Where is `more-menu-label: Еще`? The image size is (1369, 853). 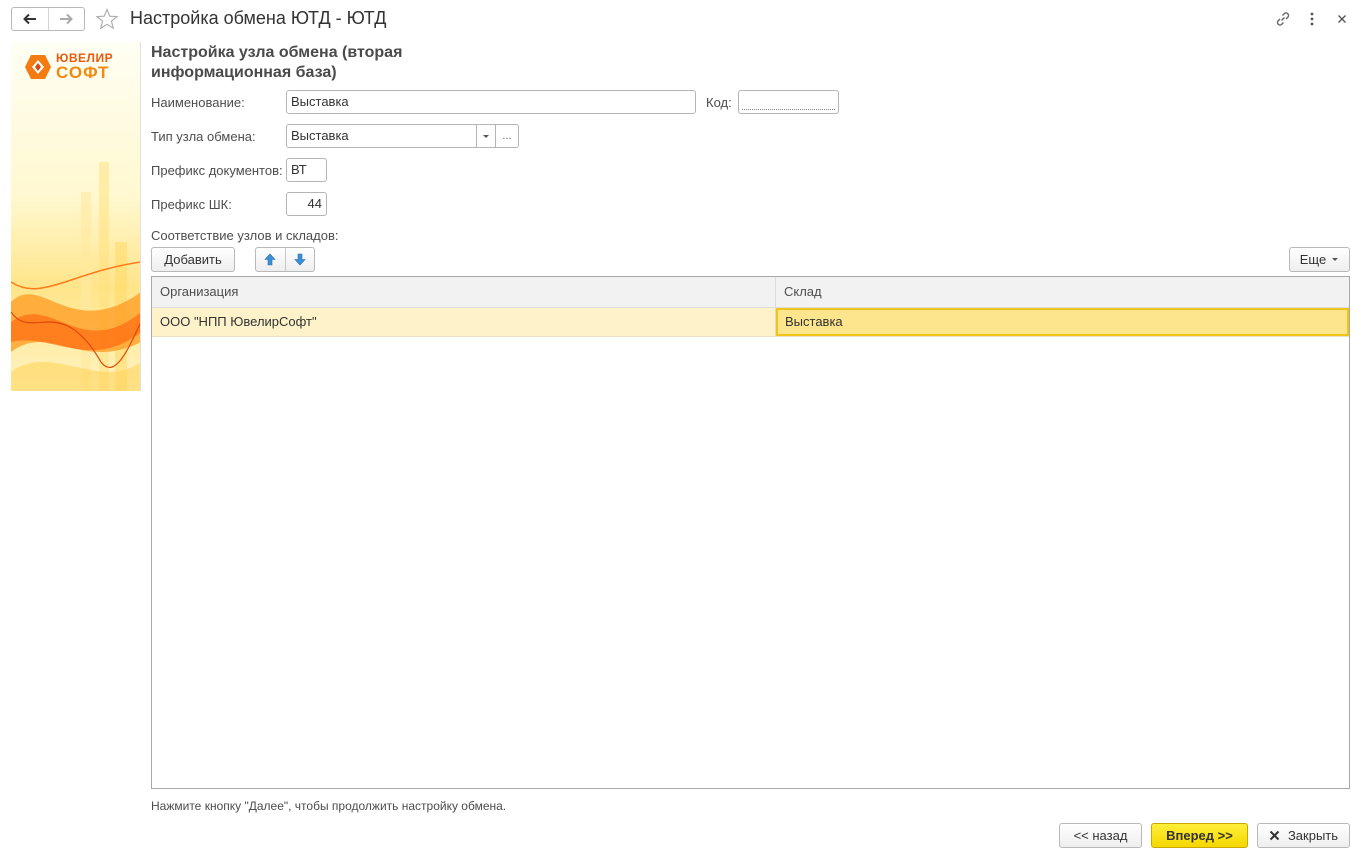
more-menu-label: Еще is located at coordinates (1313, 259).